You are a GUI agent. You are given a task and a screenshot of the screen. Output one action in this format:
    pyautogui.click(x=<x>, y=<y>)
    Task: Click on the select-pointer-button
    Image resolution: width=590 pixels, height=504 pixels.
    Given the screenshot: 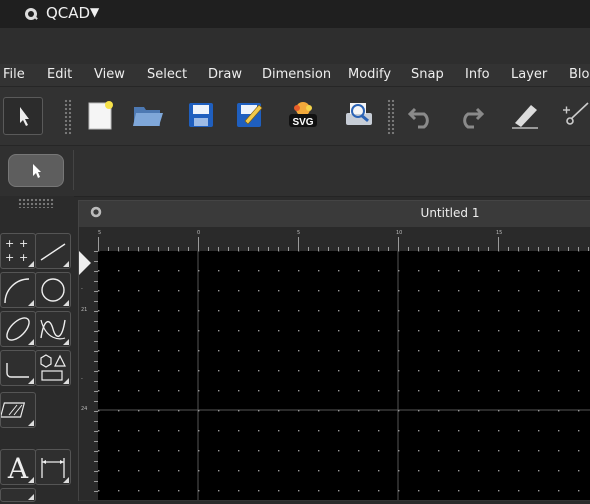 What is the action you would take?
    pyautogui.click(x=23, y=116)
    